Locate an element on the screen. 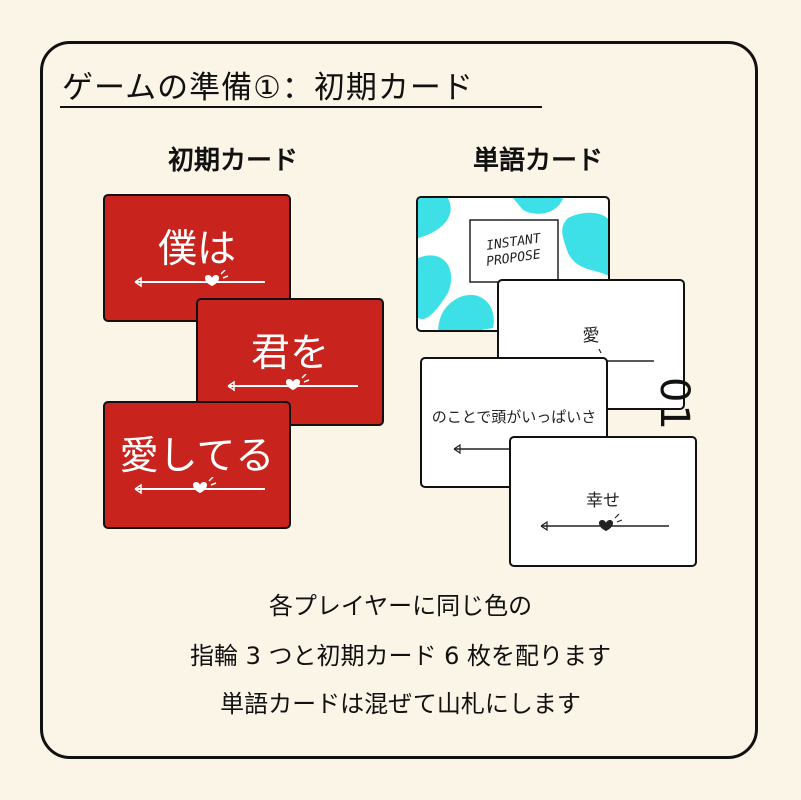 This screenshot has height=800, width=801. card-text: 幸せ is located at coordinates (603, 501).